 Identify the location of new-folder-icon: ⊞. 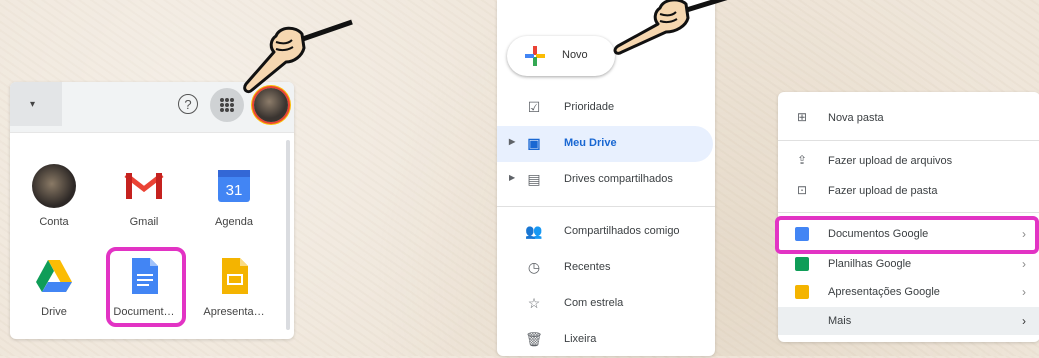
(802, 117).